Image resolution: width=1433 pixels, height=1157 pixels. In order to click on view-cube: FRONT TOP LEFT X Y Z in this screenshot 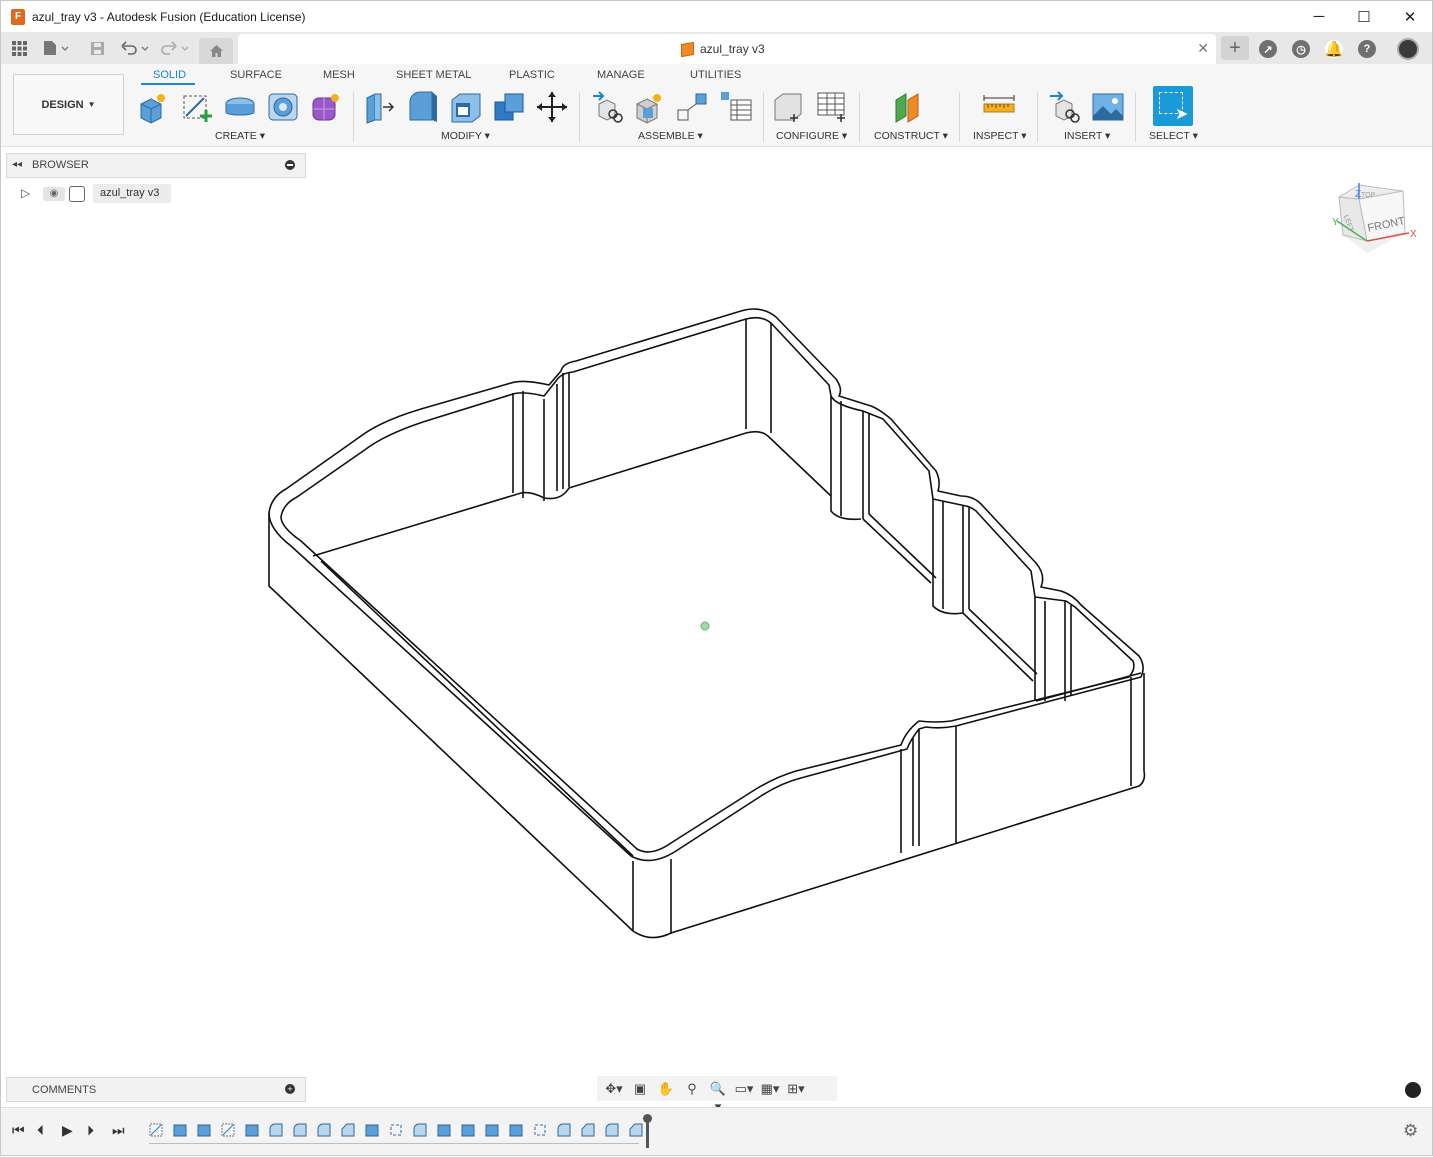, I will do `click(1376, 219)`.